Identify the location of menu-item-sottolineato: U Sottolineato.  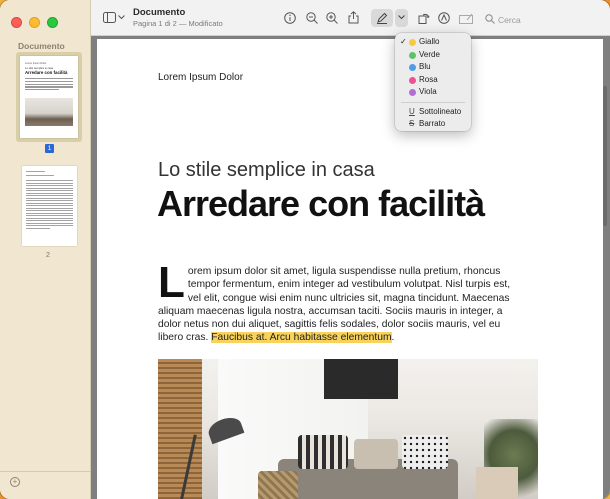
(433, 112).